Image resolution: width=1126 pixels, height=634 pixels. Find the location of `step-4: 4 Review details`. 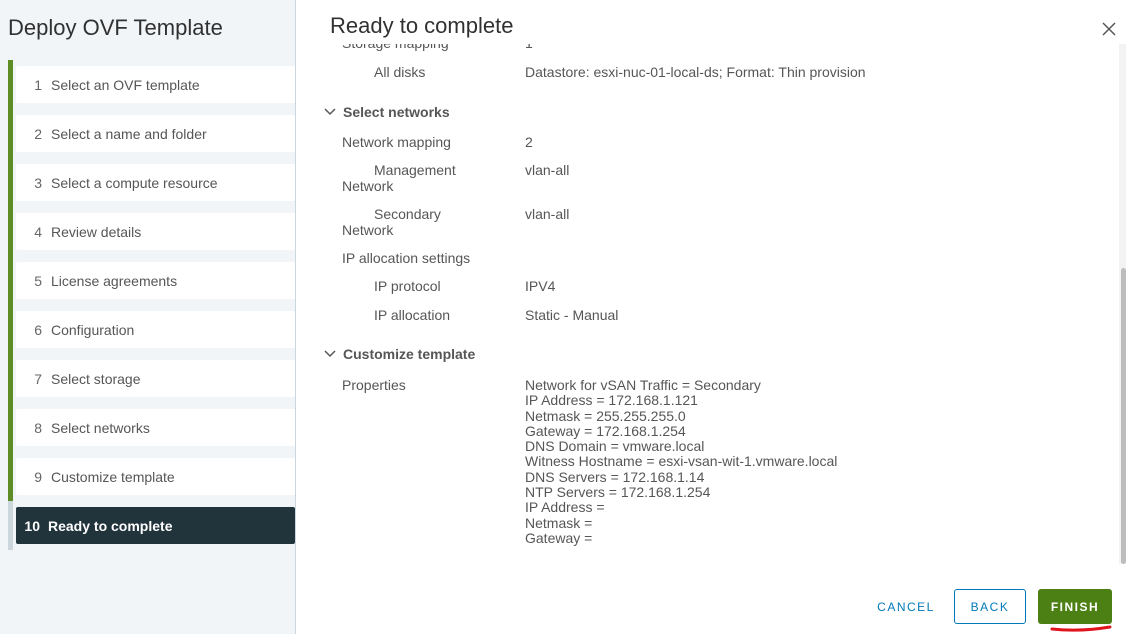

step-4: 4 Review details is located at coordinates (151, 231).